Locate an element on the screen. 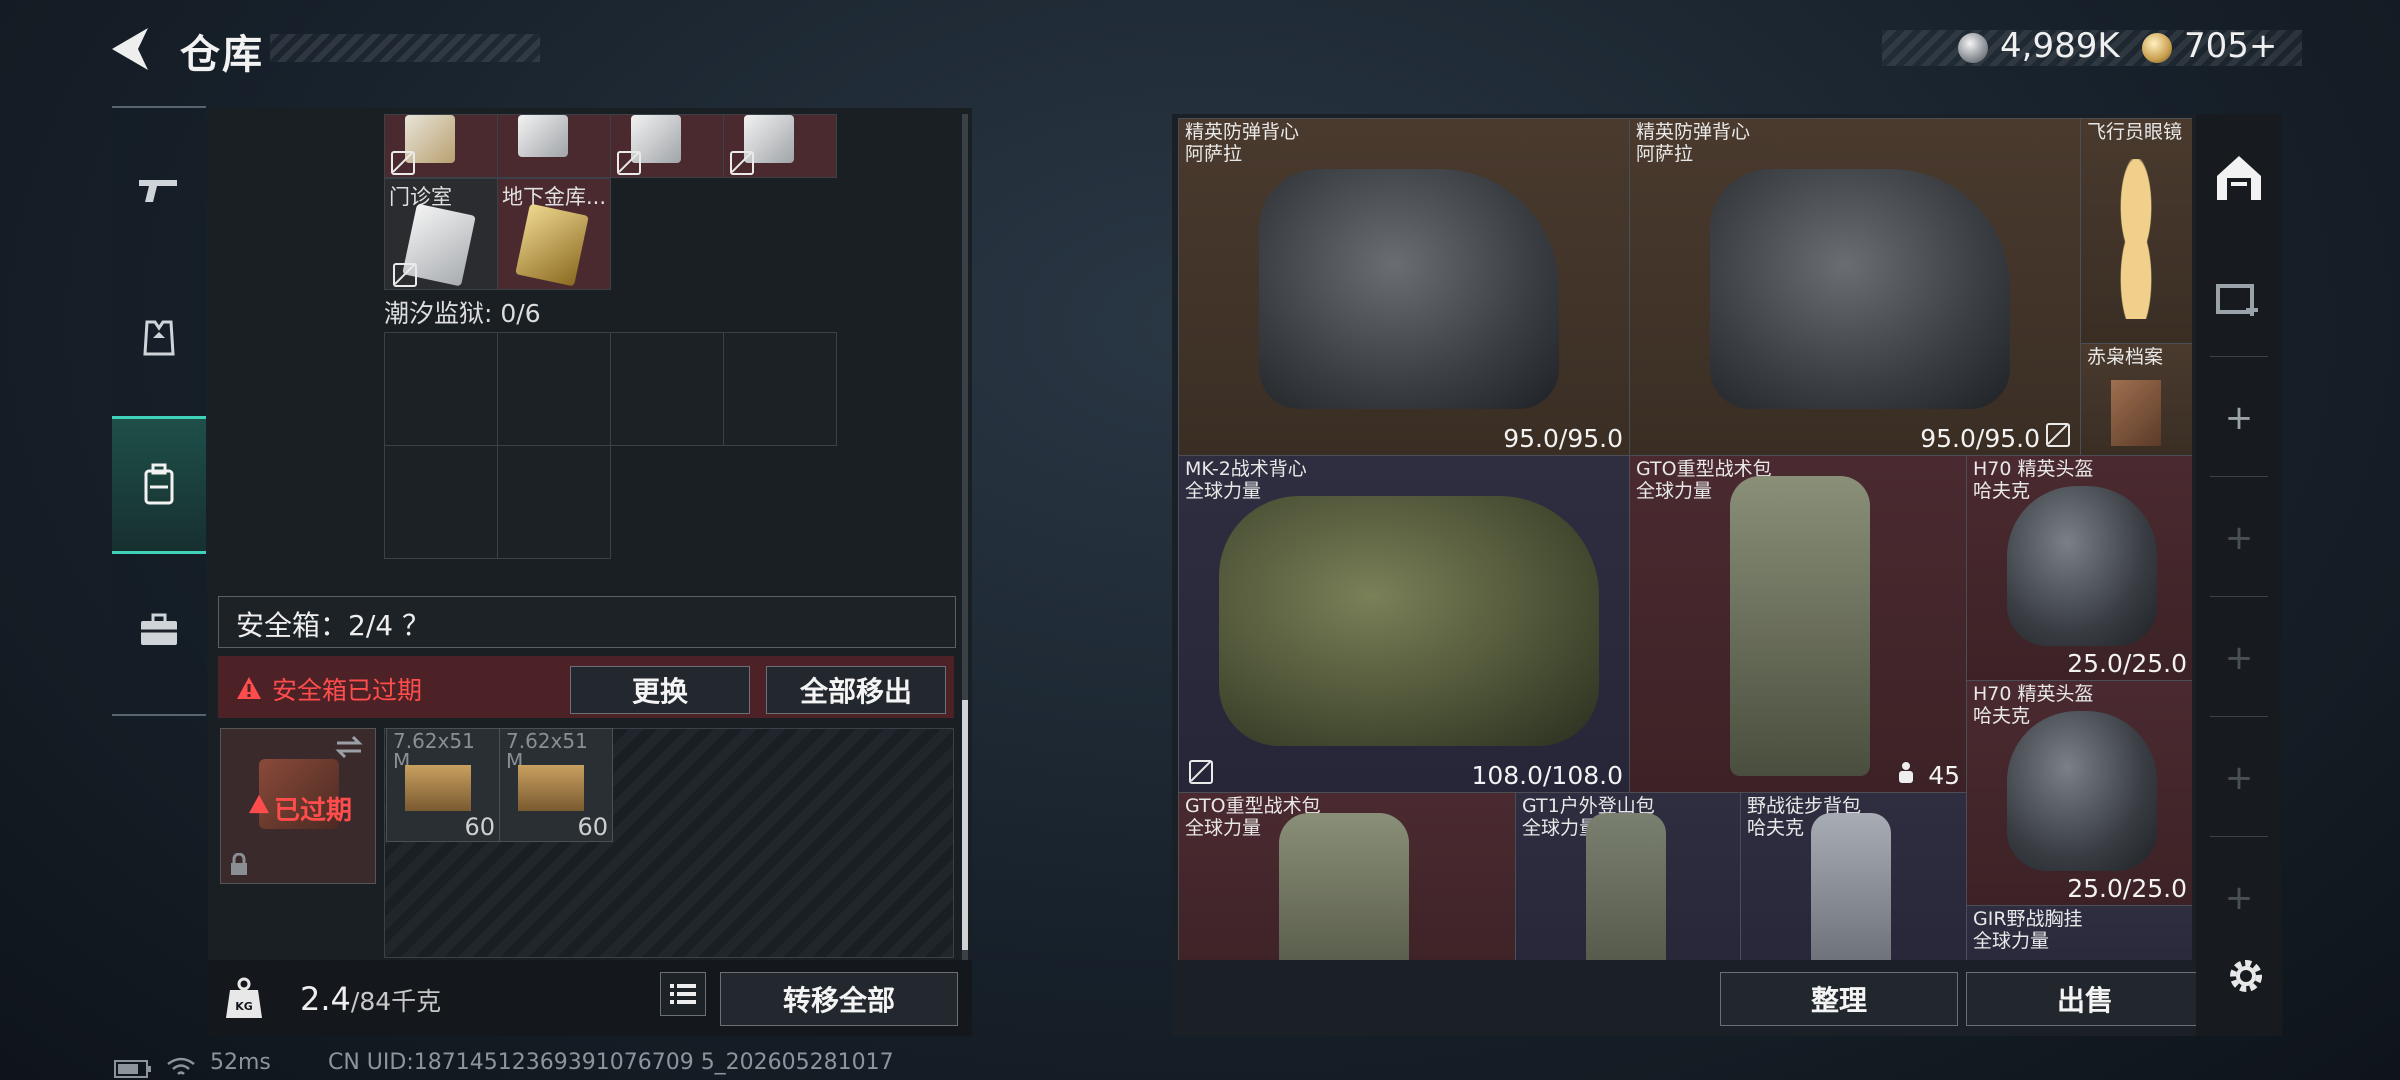 The image size is (2400, 1080). settings-gear-icon is located at coordinates (2246, 976).